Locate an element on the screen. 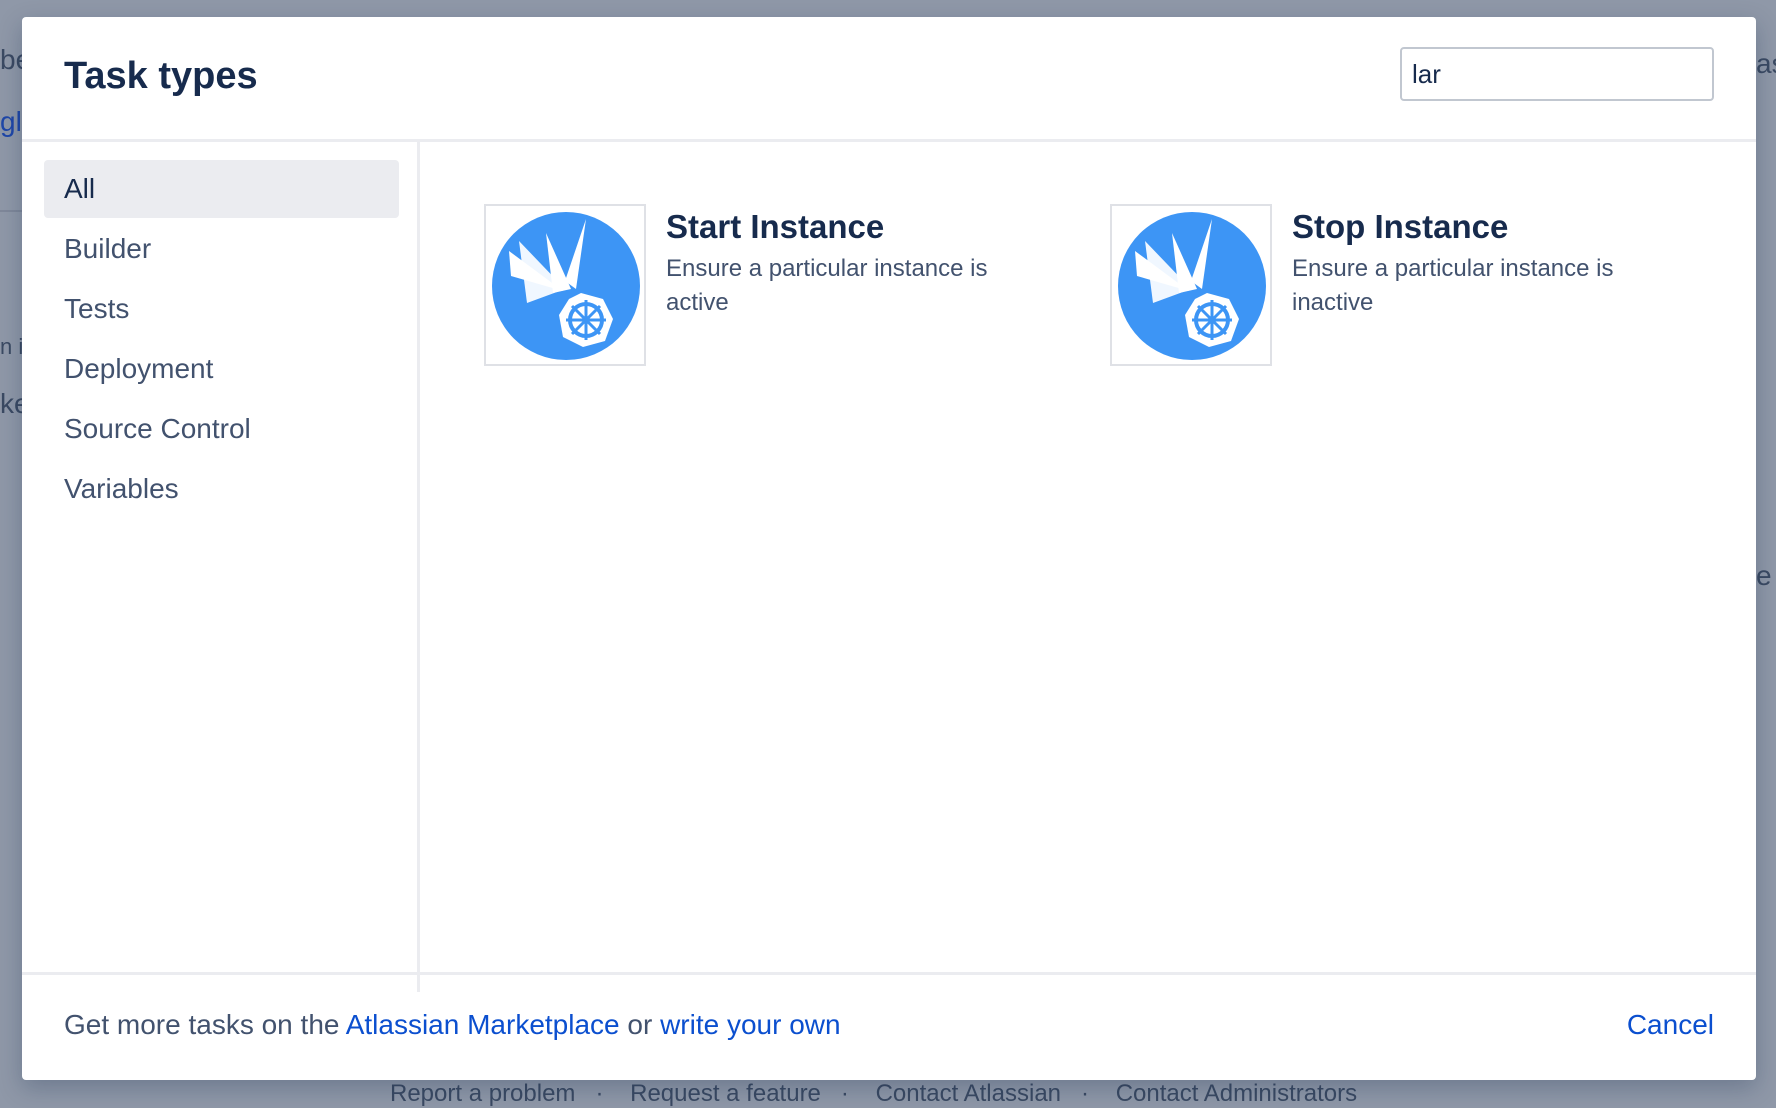 Image resolution: width=1776 pixels, height=1108 pixels. contact-administrators-link: Contact Administrators is located at coordinates (1236, 1093).